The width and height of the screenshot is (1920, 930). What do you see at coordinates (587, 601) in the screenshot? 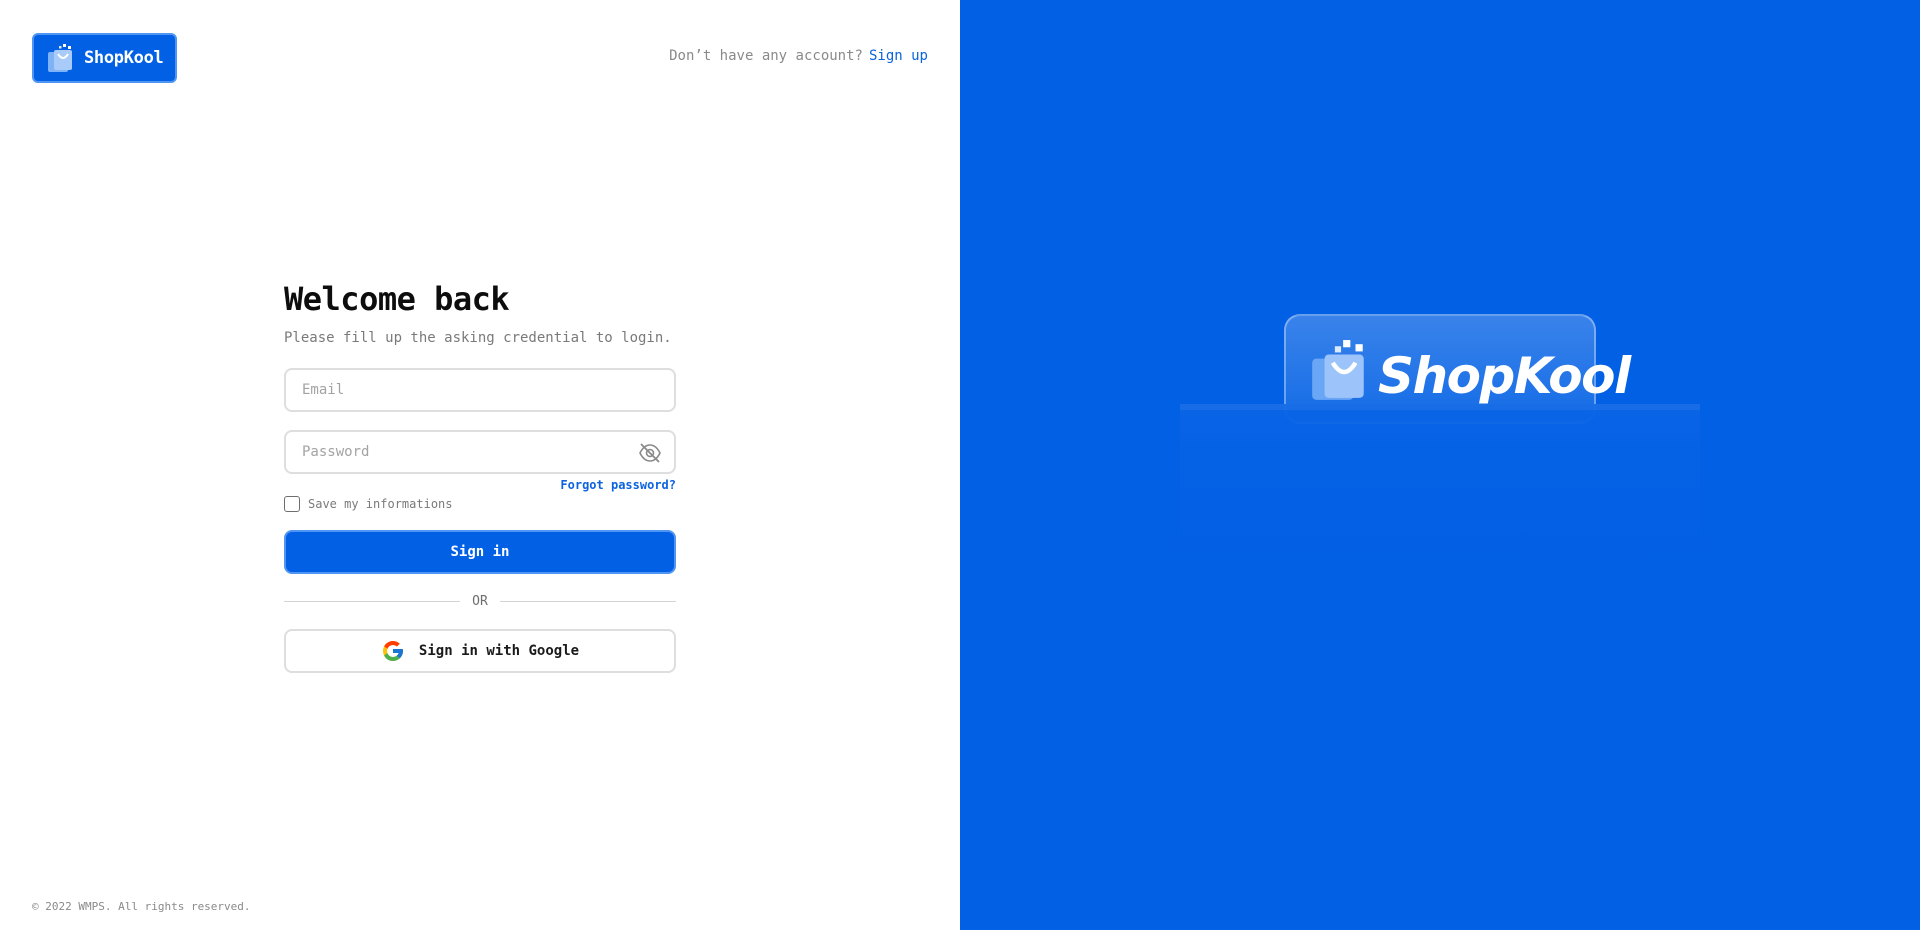
I see `divider-line-right` at bounding box center [587, 601].